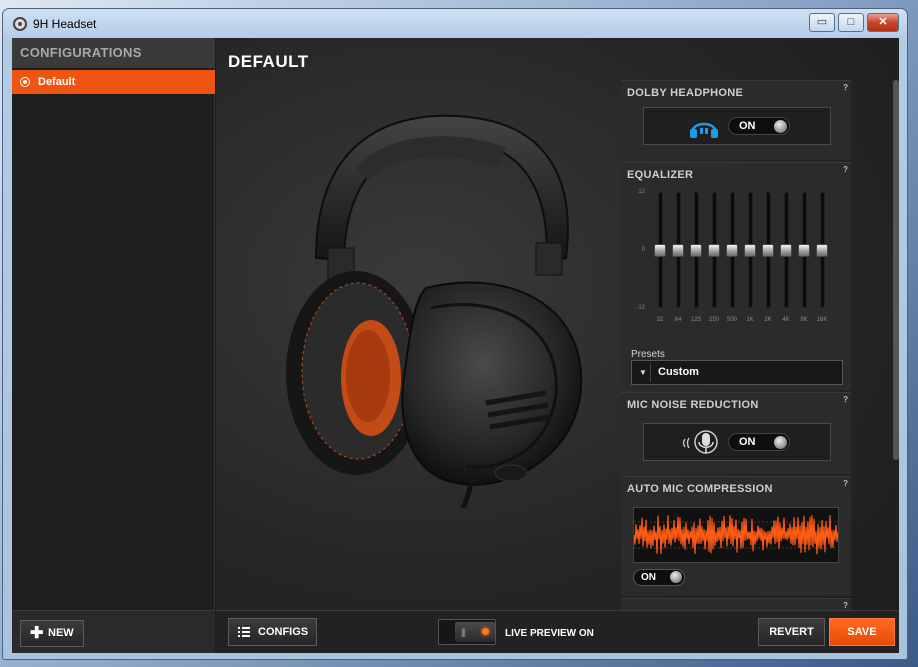 The width and height of the screenshot is (918, 667). Describe the element at coordinates (685, 93) in the screenshot. I see `dolby-title: DOLBY HEADPHONE` at that location.